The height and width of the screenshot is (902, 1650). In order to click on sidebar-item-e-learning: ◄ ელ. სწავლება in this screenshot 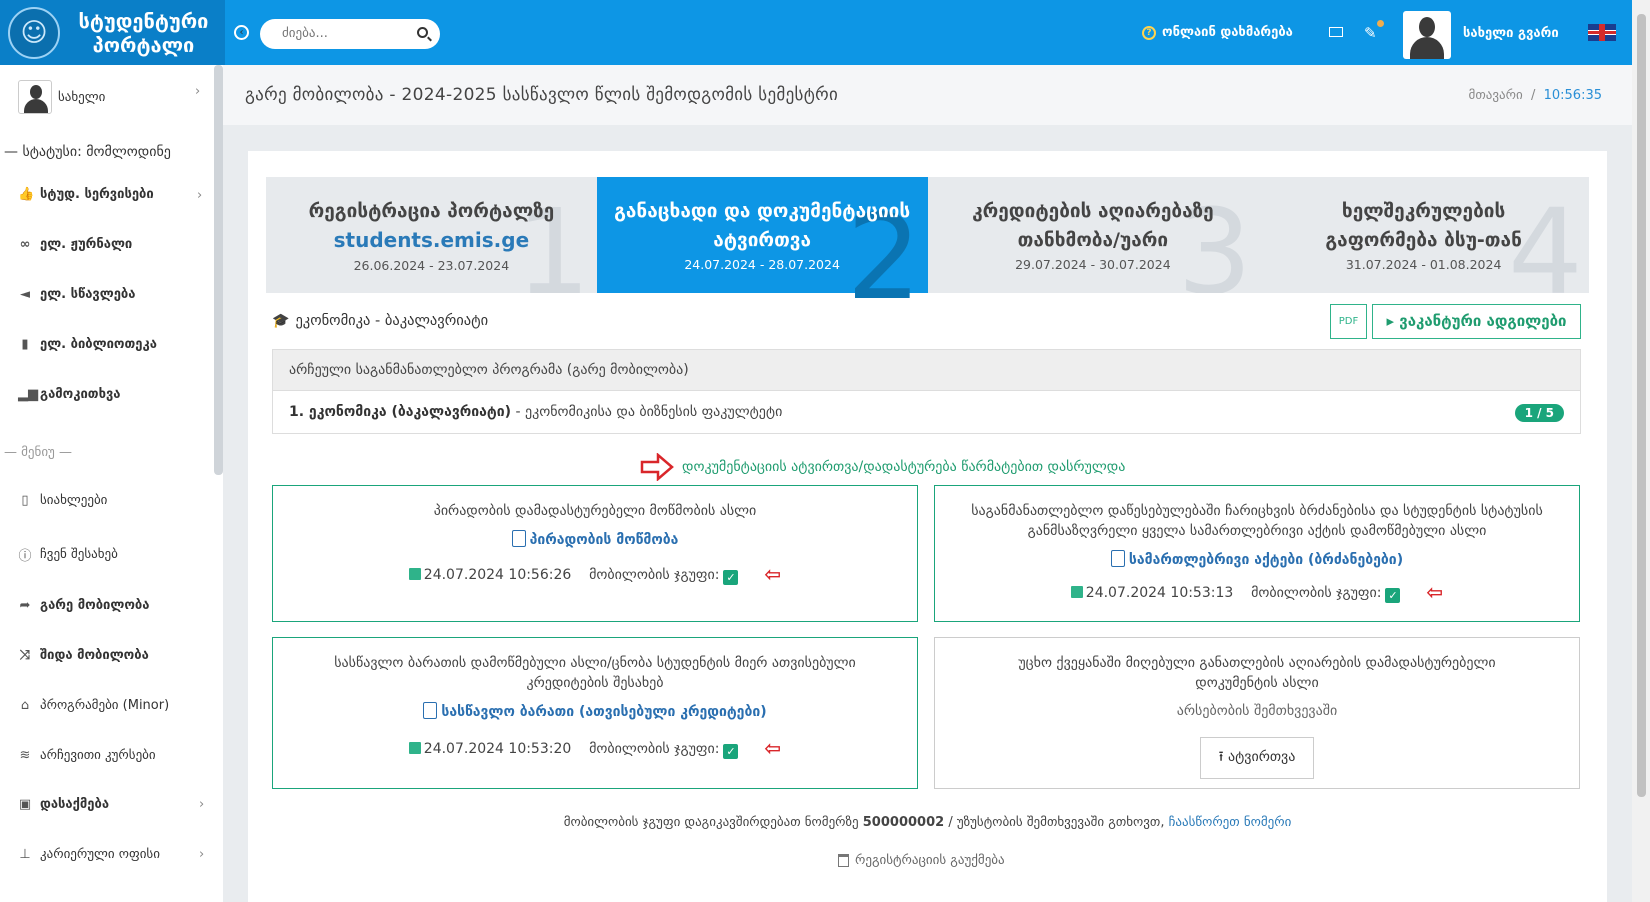, I will do `click(76, 294)`.